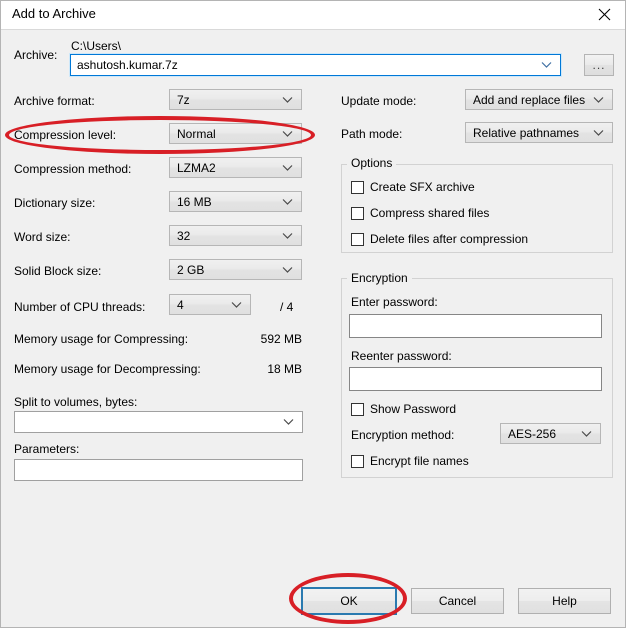  I want to click on checkbox-label: Delete files after compression, so click(449, 239).